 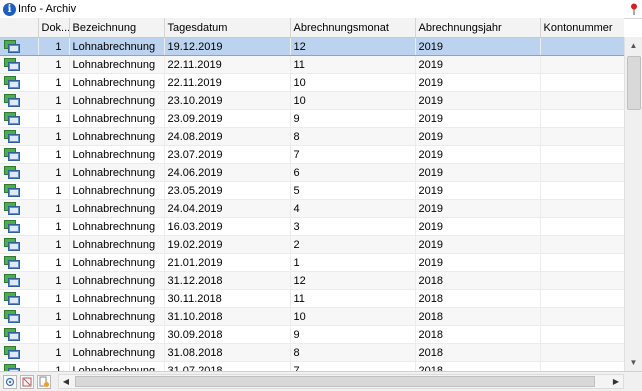 I want to click on cell-tagesdatum: 31.08.2018, so click(x=227, y=352).